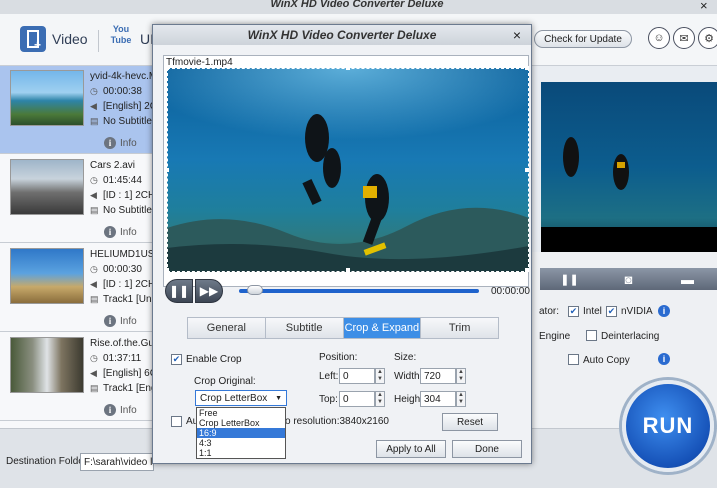 This screenshot has width=717, height=488. Describe the element at coordinates (459, 328) in the screenshot. I see `tab-trim: Trim` at that location.